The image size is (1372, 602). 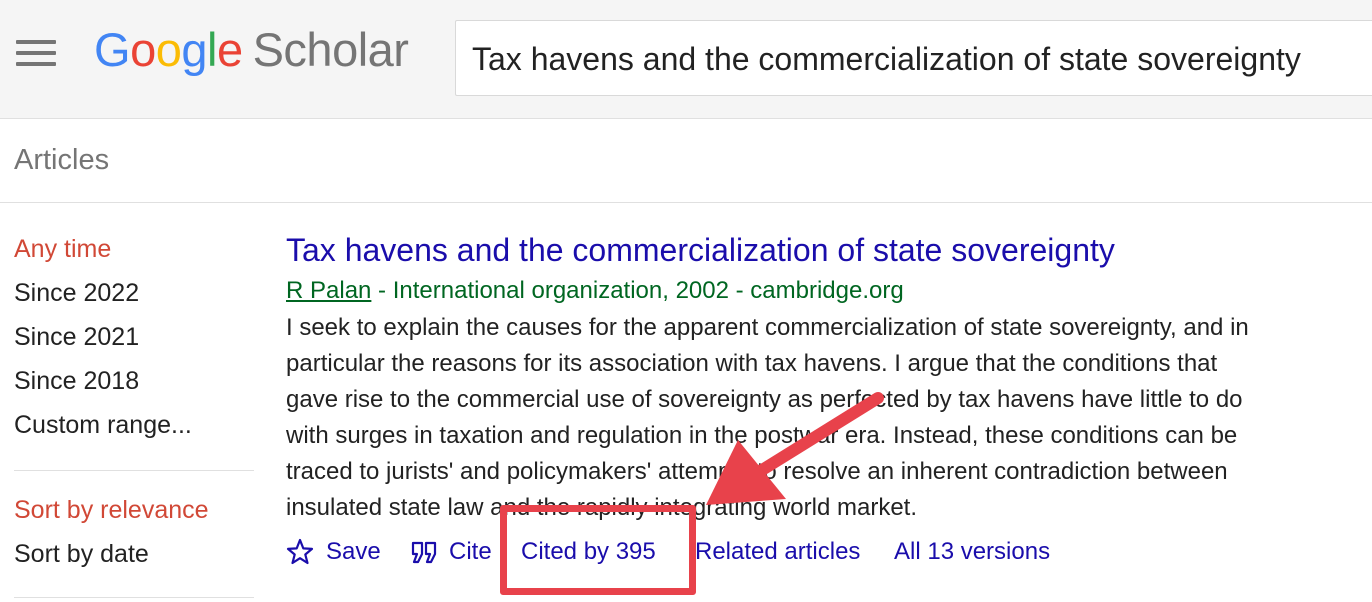 I want to click on sort-by-relevance: Sort by relevance, so click(x=134, y=515).